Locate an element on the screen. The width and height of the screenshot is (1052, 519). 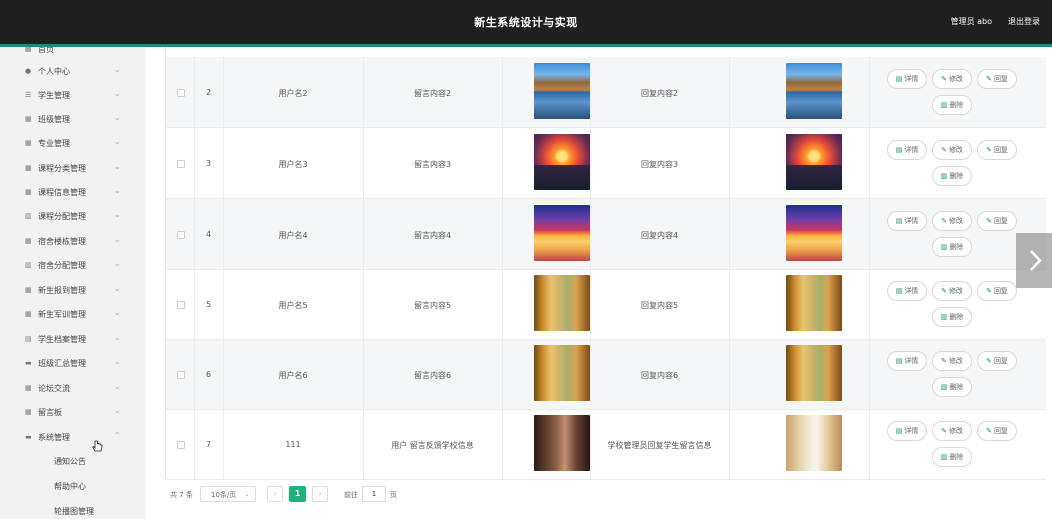
message-cell: 留言内容6 is located at coordinates (432, 375).